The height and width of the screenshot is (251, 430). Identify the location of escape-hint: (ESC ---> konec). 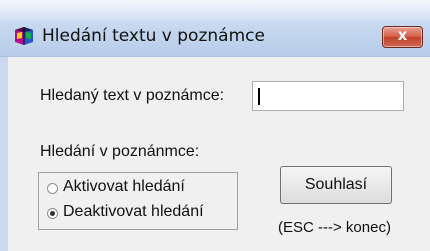
(334, 227).